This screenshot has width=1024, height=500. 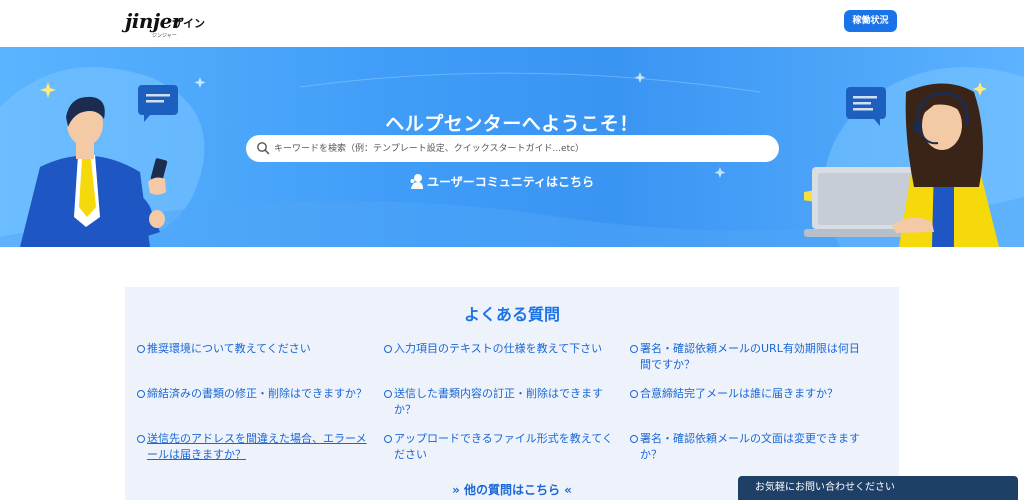 I want to click on faq-item-url-expiry: 署名・確認依頼メールのURL有効期限は何日間ですか？, so click(x=748, y=357).